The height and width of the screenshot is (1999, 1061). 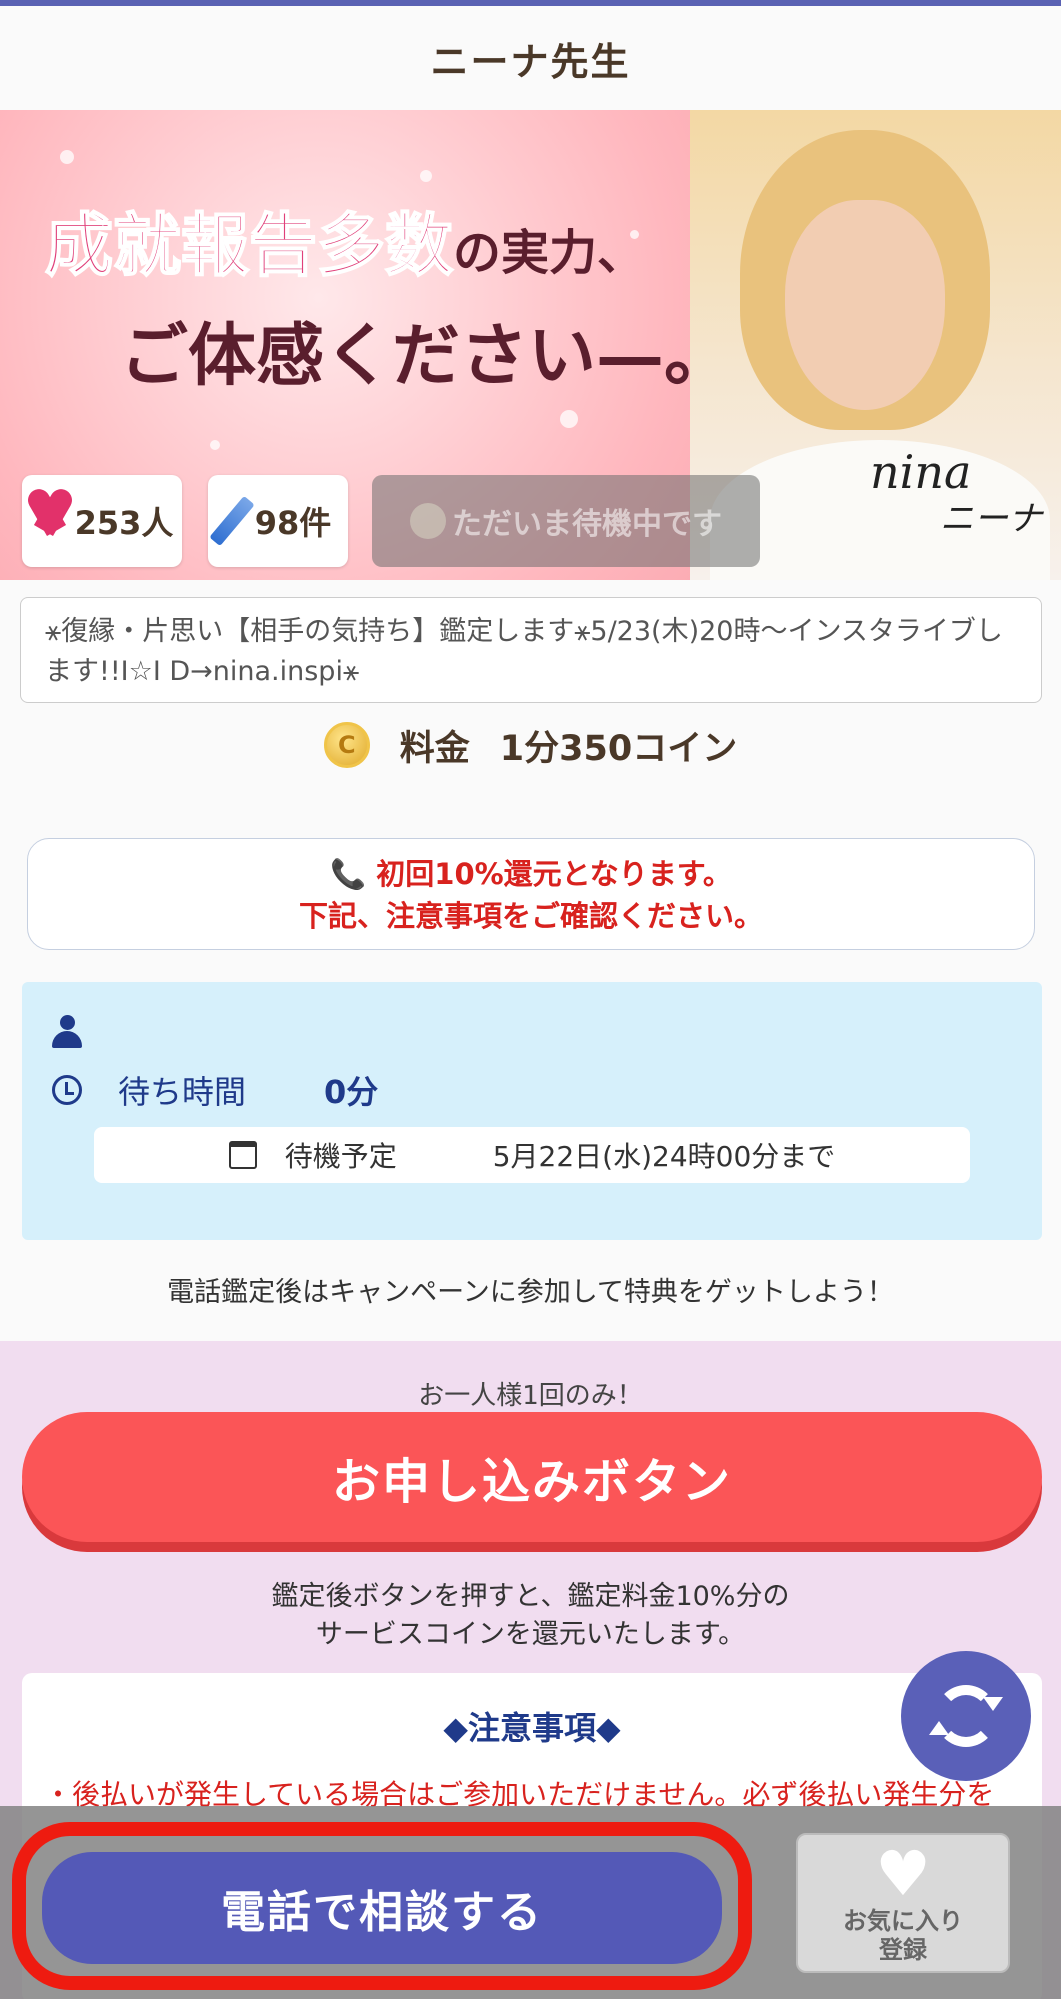 I want to click on banner-headline-pink: 成就報告多数, so click(x=249, y=246).